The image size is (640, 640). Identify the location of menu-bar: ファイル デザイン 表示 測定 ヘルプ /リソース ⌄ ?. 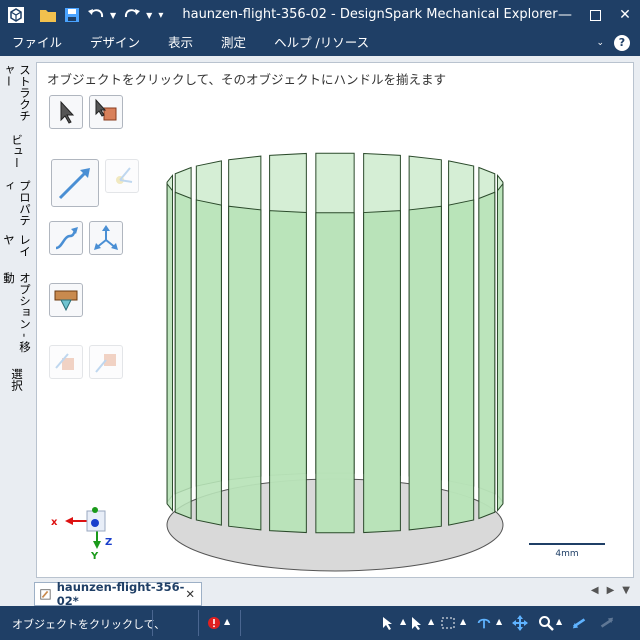
(320, 43).